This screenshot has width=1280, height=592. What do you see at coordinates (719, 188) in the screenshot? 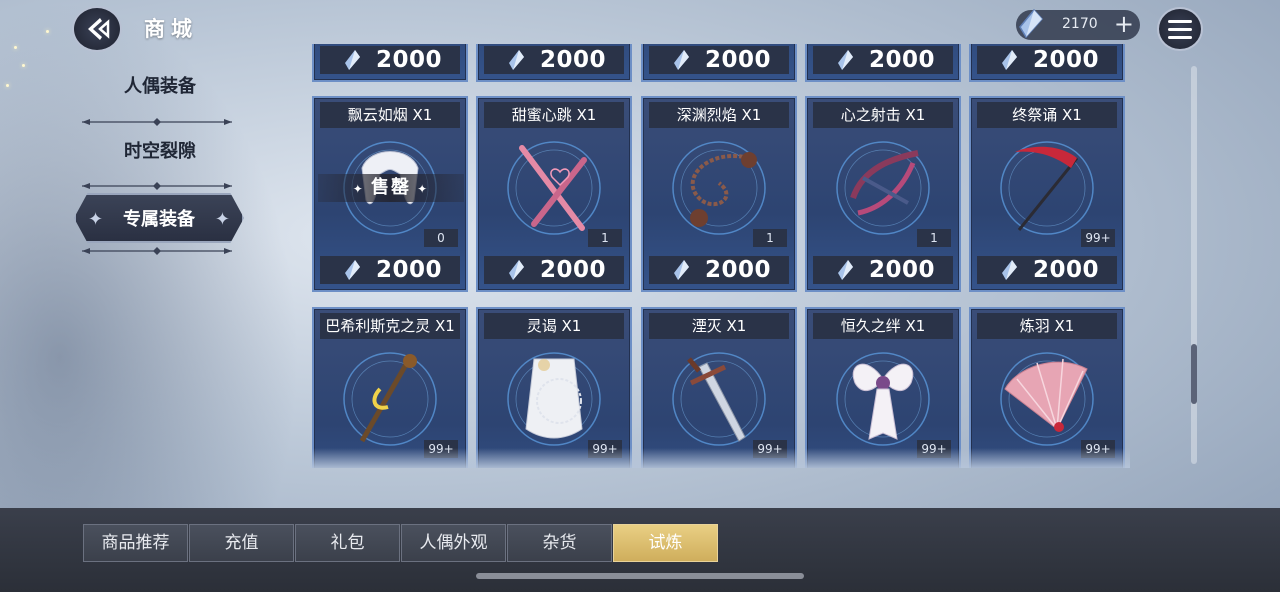
I see `chain-flail-icon` at bounding box center [719, 188].